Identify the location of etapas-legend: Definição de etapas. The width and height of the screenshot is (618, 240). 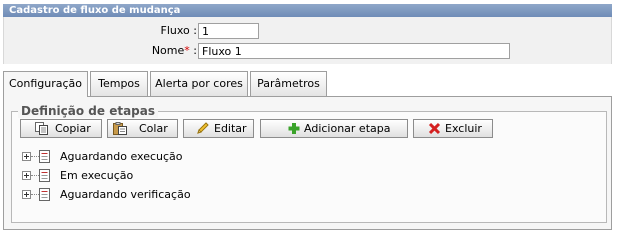
(88, 111).